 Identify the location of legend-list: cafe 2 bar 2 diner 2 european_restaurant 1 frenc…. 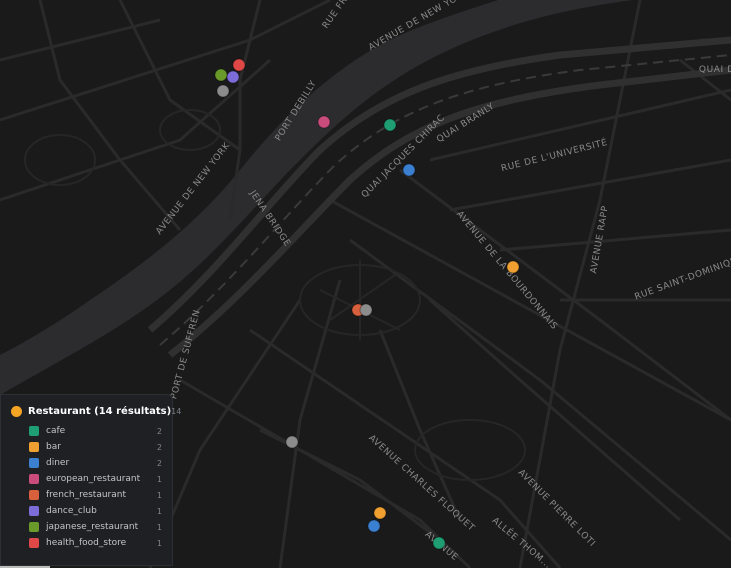
(86, 487).